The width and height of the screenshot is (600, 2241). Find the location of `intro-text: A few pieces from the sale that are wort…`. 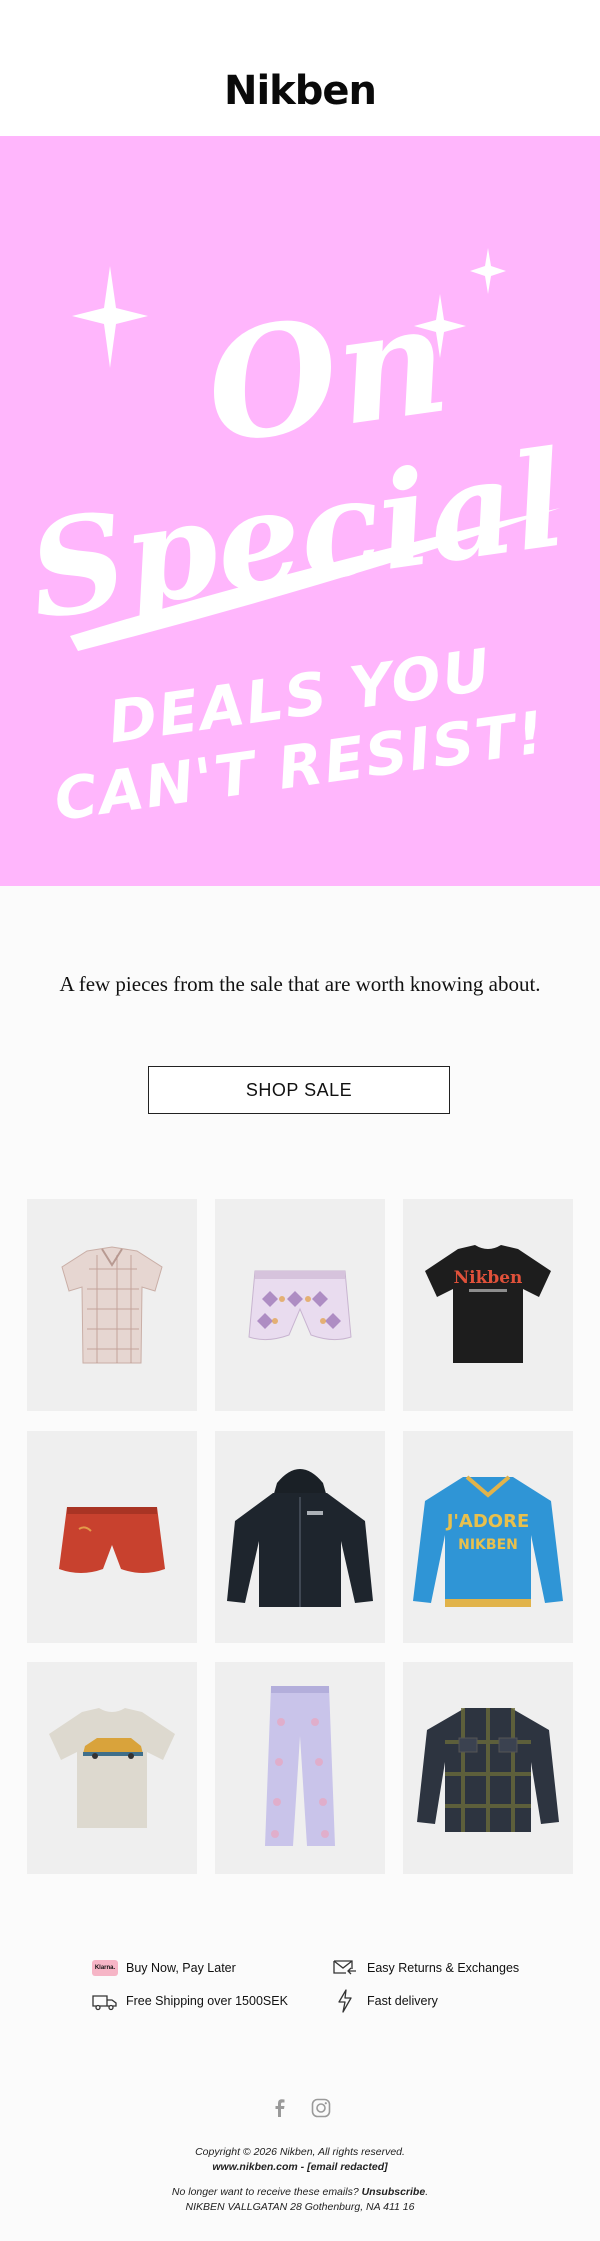

intro-text: A few pieces from the sale that are wort… is located at coordinates (300, 984).